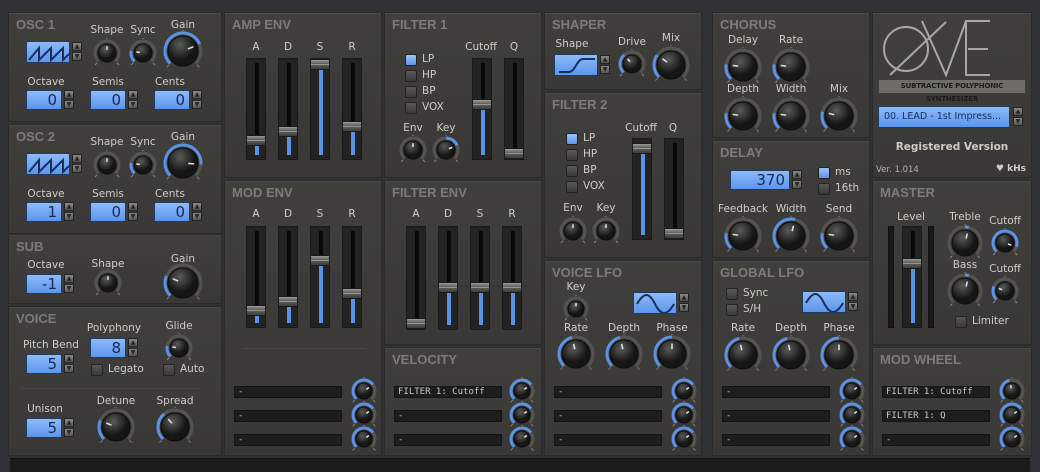 The width and height of the screenshot is (1040, 472). Describe the element at coordinates (416, 278) in the screenshot. I see `filter_env-slider-a` at that location.